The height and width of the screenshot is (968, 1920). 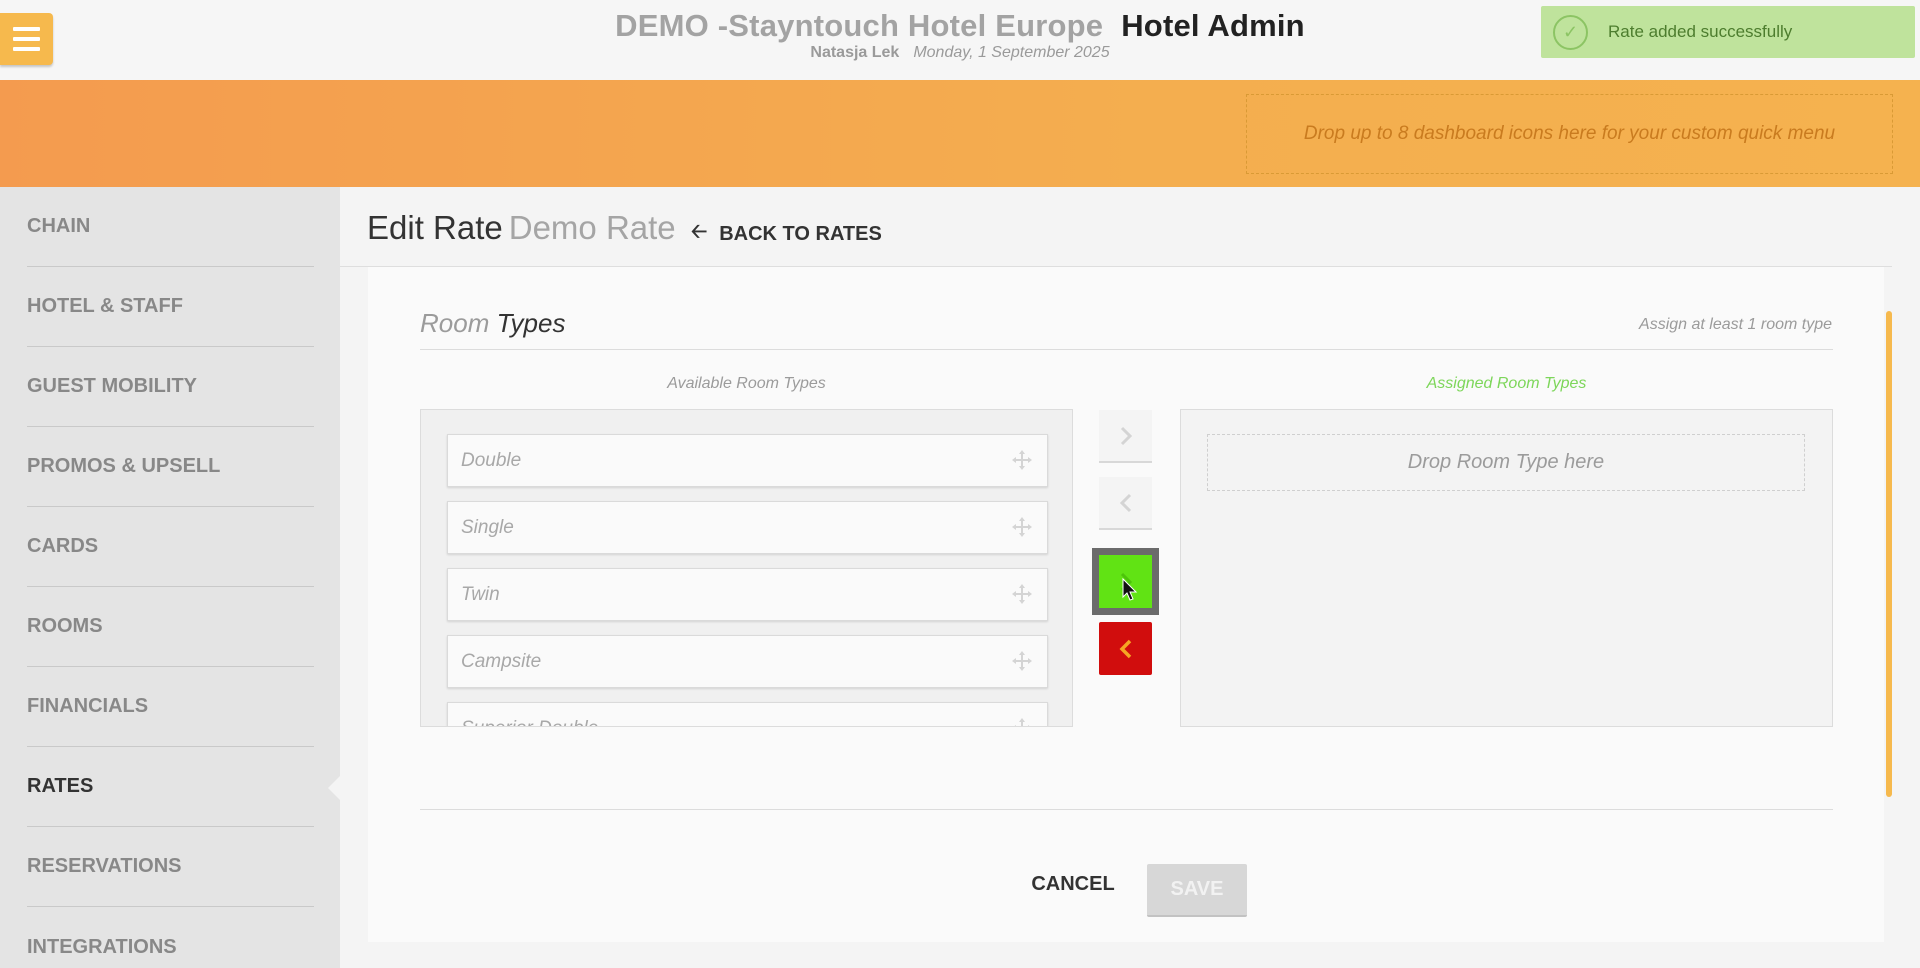 I want to click on business-date: Monday, 1 September 2025, so click(x=1011, y=52).